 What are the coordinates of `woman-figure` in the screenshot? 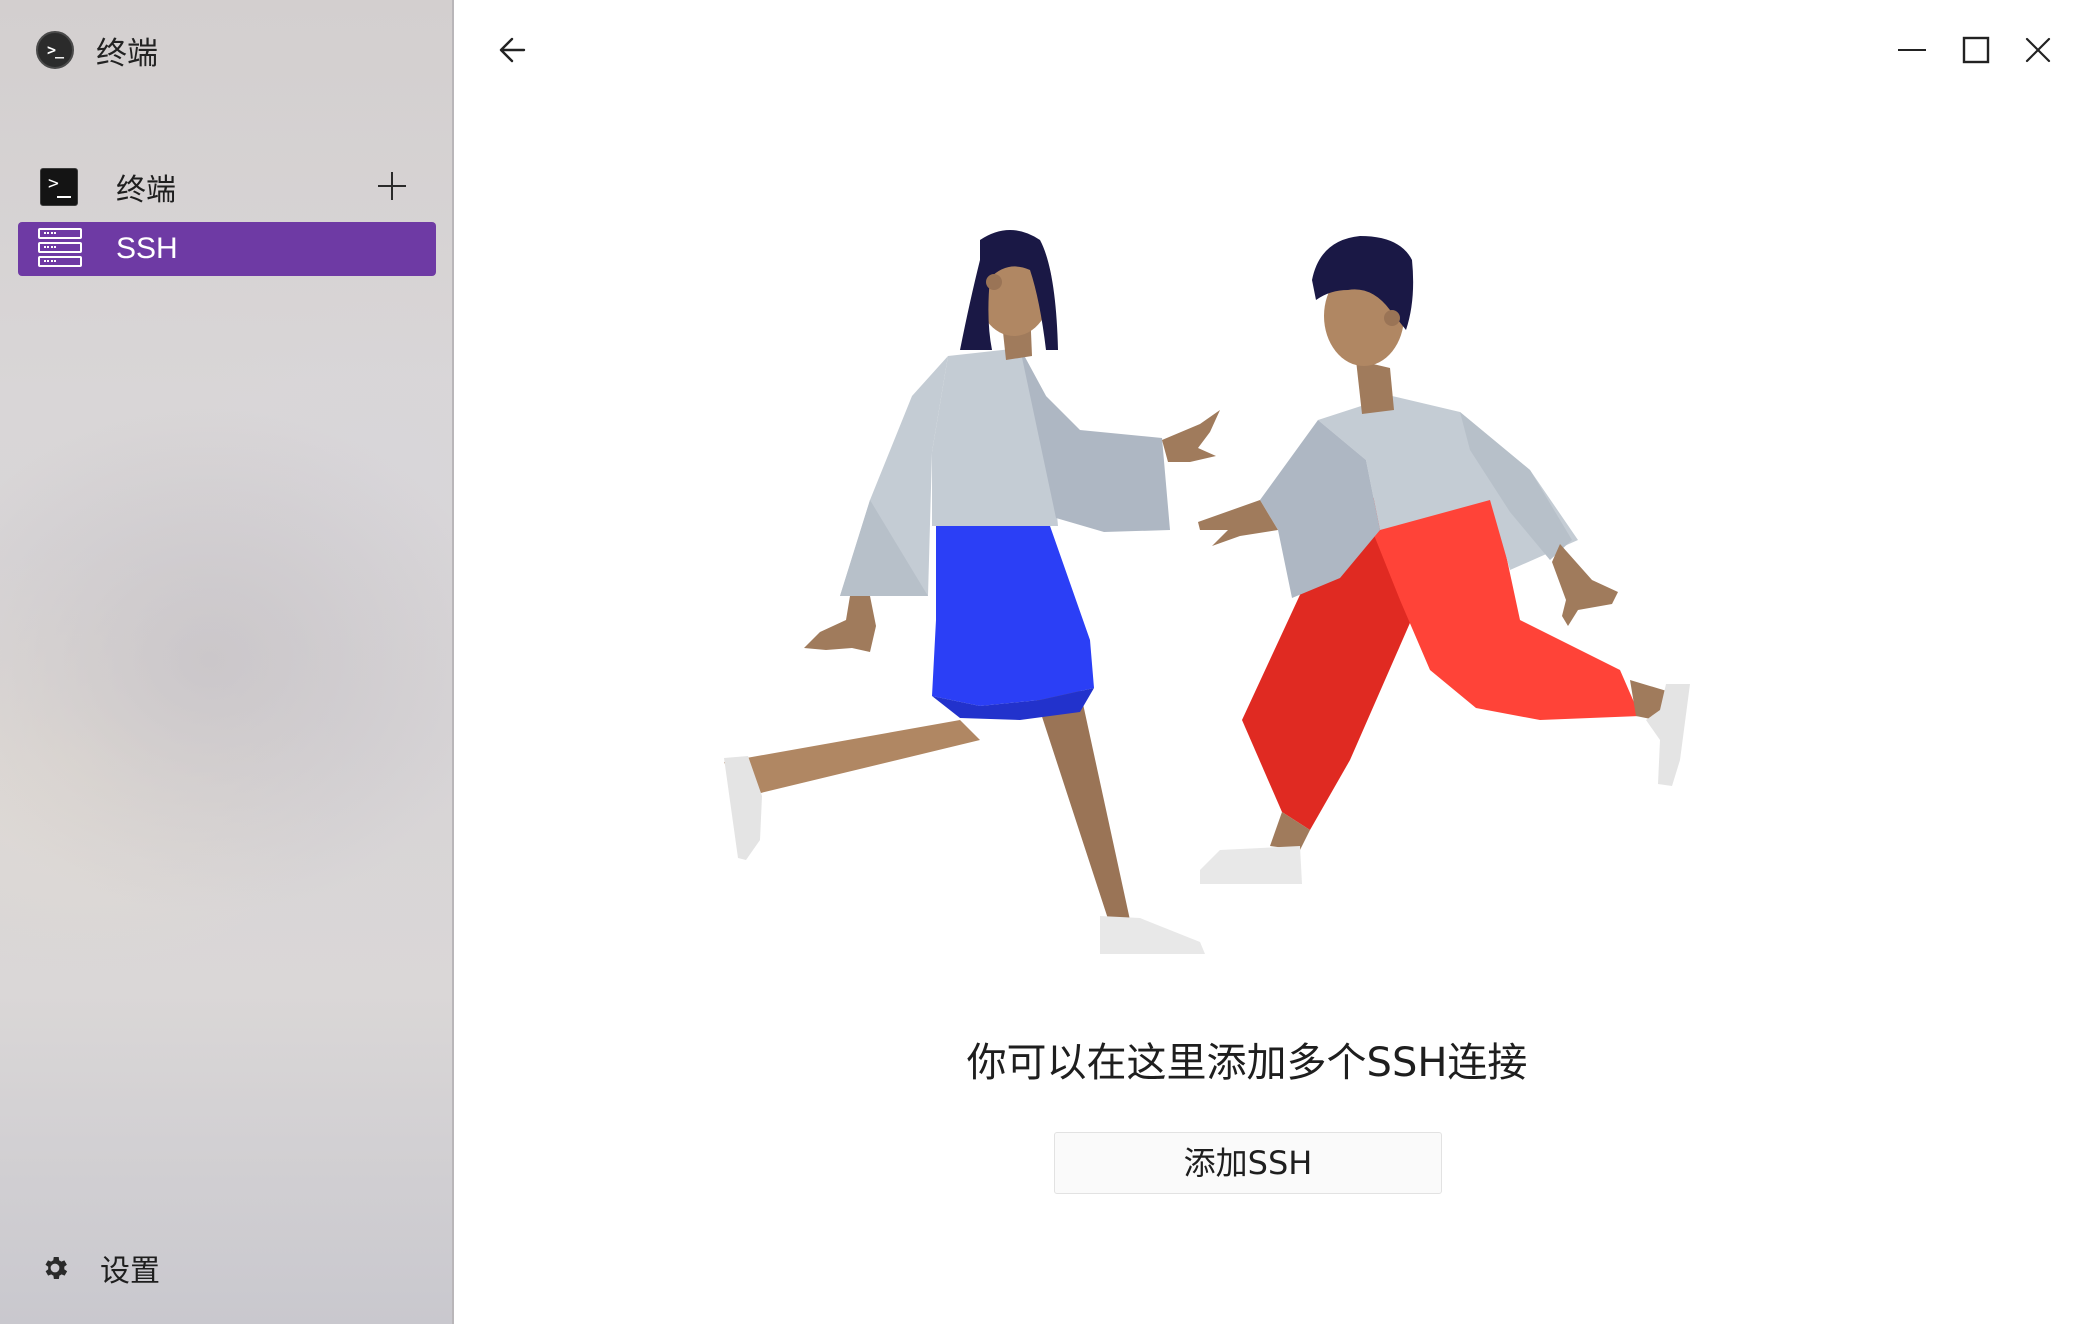 It's located at (972, 592).